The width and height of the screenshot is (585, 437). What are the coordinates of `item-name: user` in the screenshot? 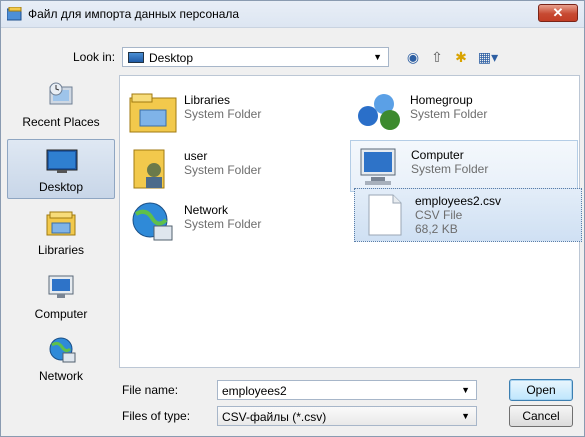 It's located at (196, 156).